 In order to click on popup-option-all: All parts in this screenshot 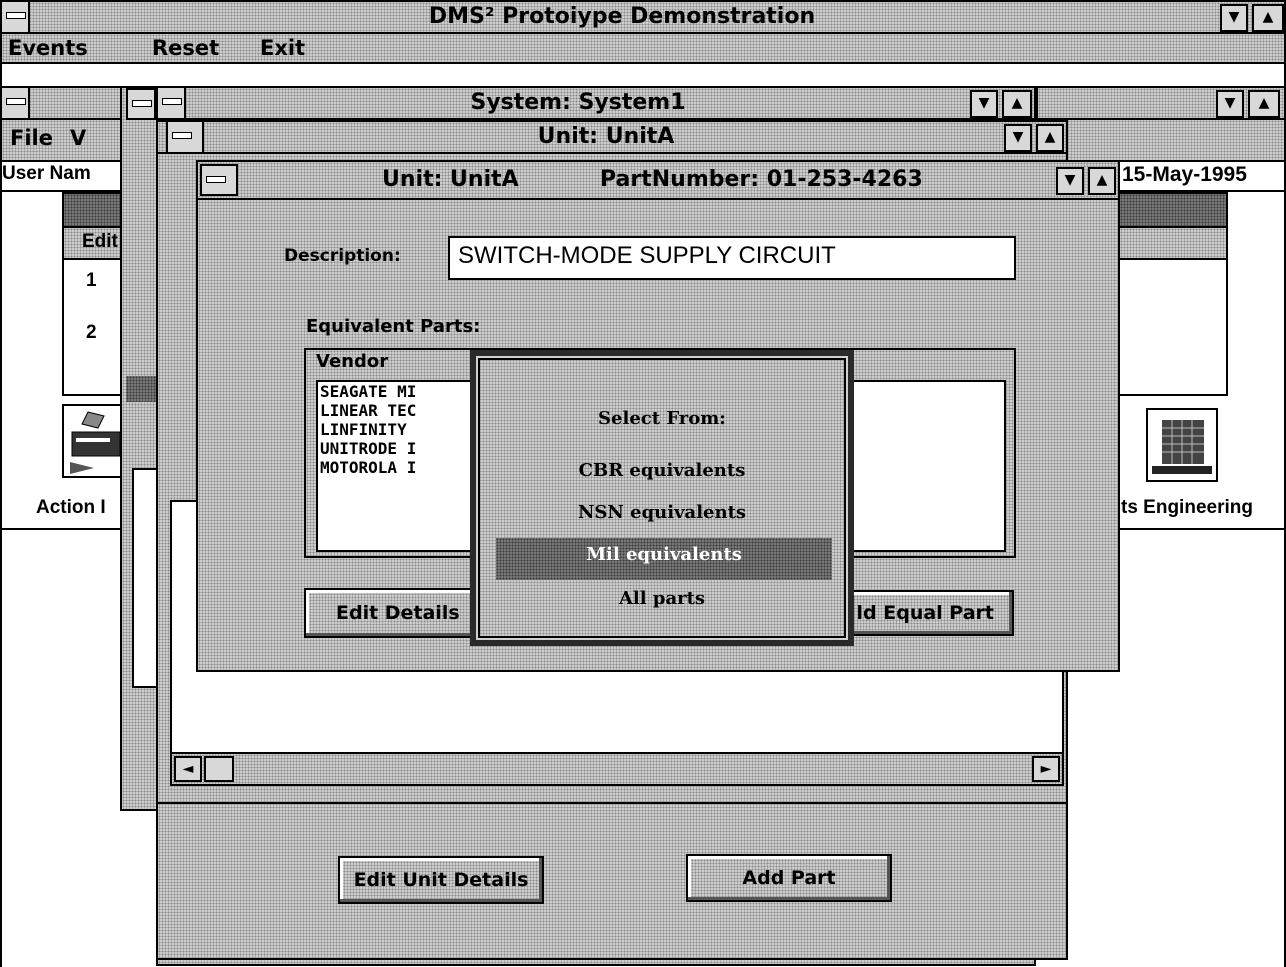, I will do `click(662, 598)`.